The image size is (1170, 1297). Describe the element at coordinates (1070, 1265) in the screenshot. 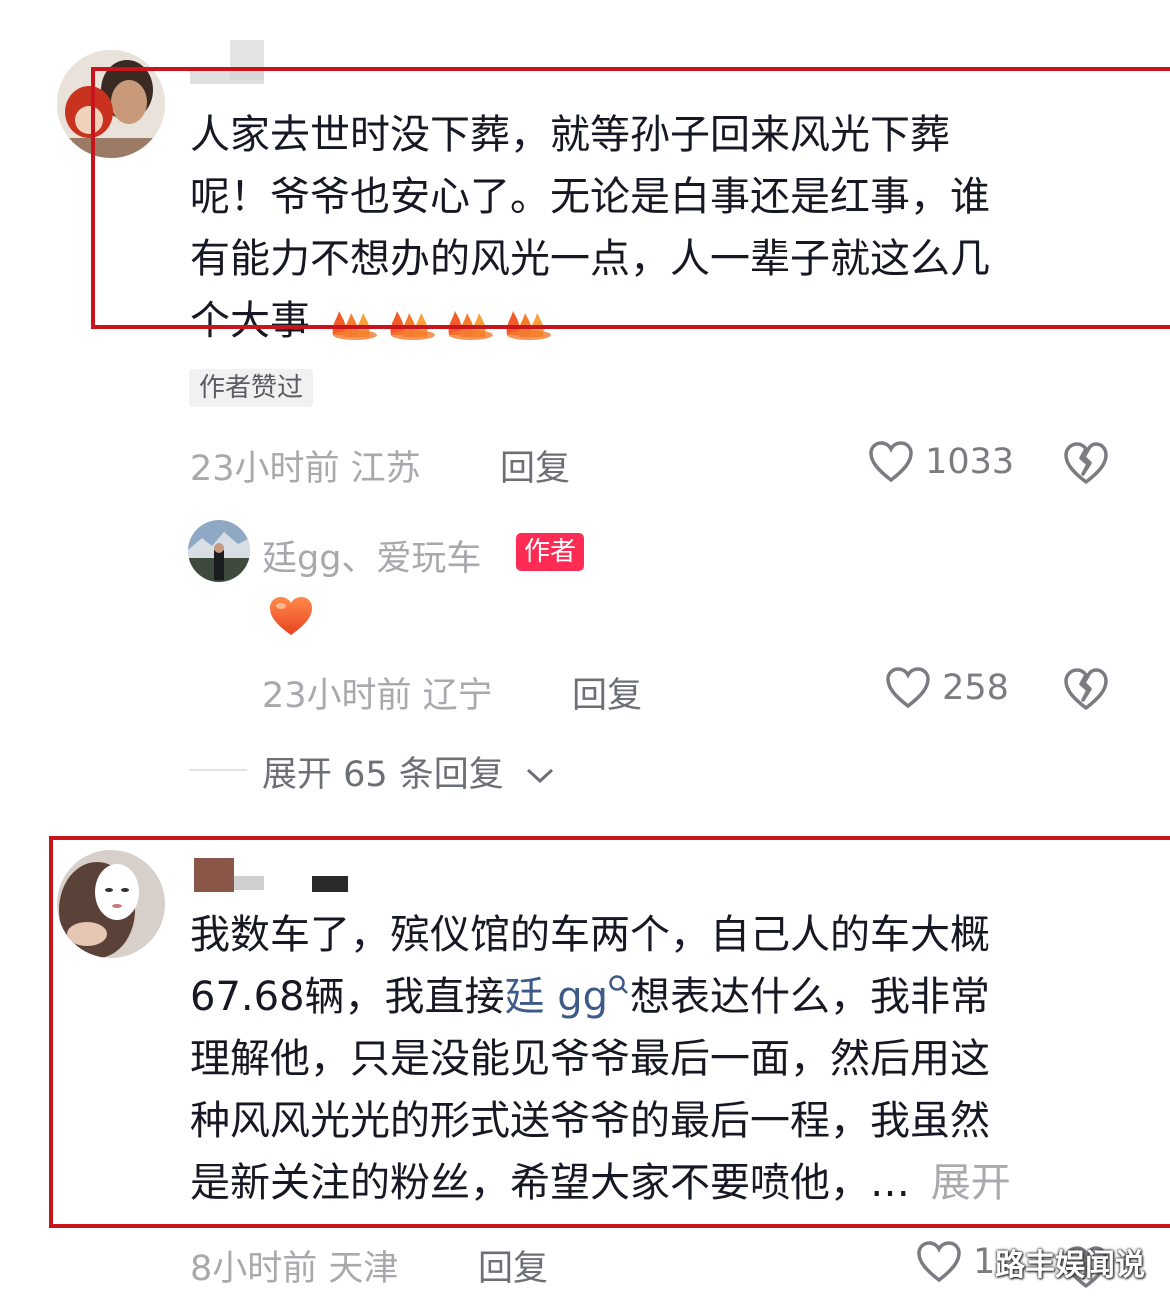

I see `watermark-text: 路丰娱闻说` at that location.